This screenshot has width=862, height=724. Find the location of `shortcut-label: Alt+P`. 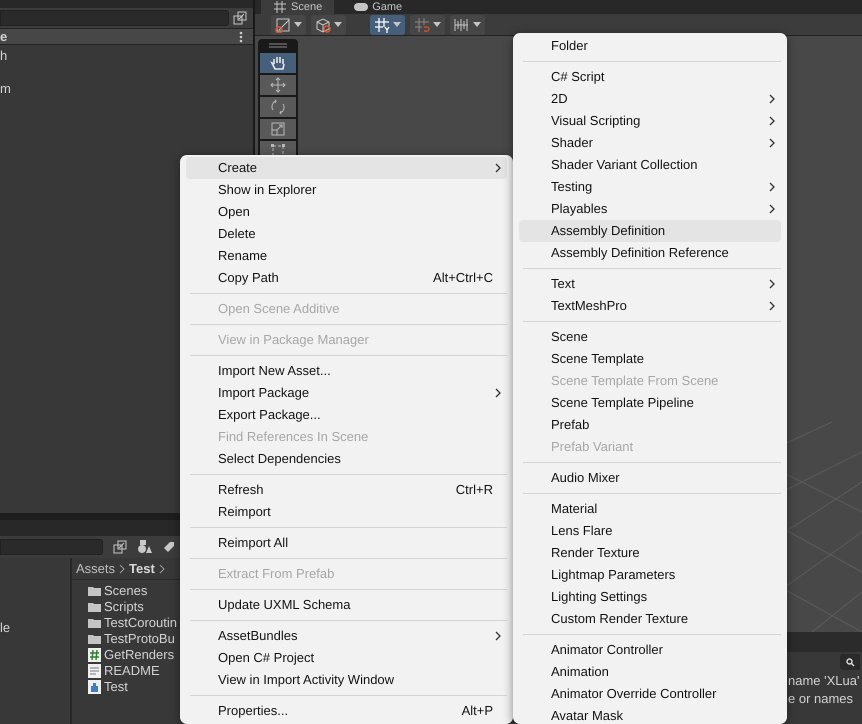

shortcut-label: Alt+P is located at coordinates (477, 711).